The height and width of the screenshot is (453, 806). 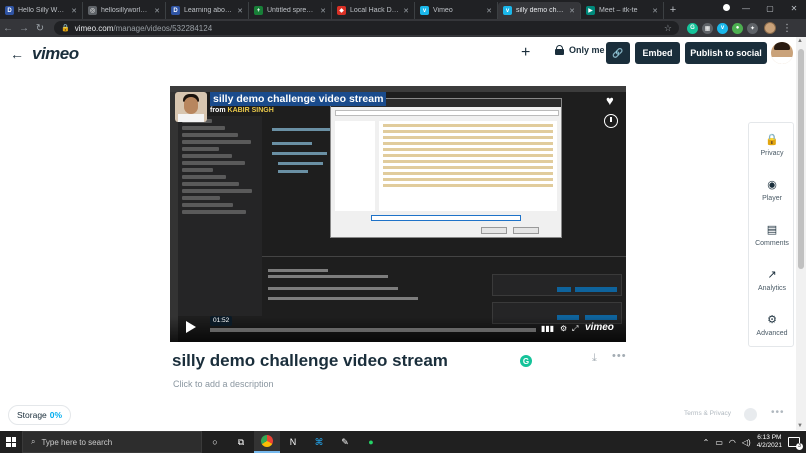 What do you see at coordinates (772, 280) in the screenshot?
I see `panel-item-analytics: ↗ Analytics` at bounding box center [772, 280].